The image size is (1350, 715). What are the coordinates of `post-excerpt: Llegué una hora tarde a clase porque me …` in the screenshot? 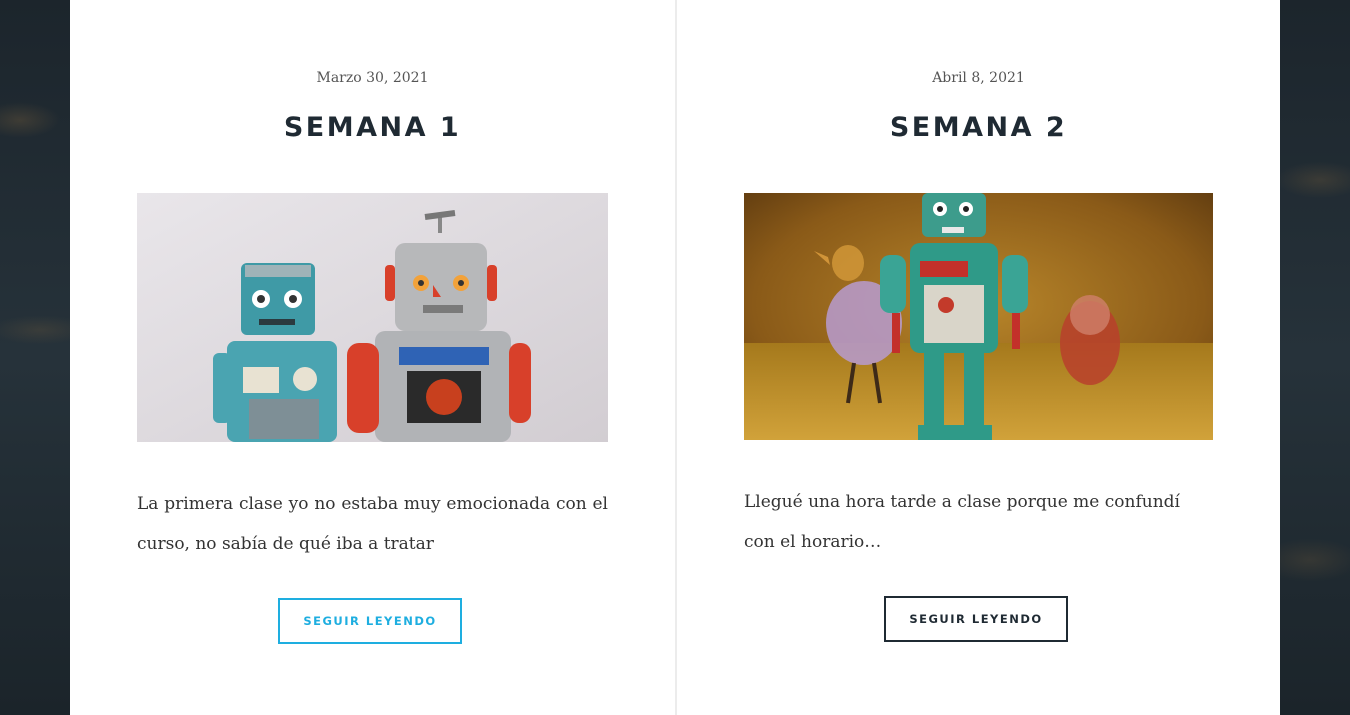 It's located at (962, 522).